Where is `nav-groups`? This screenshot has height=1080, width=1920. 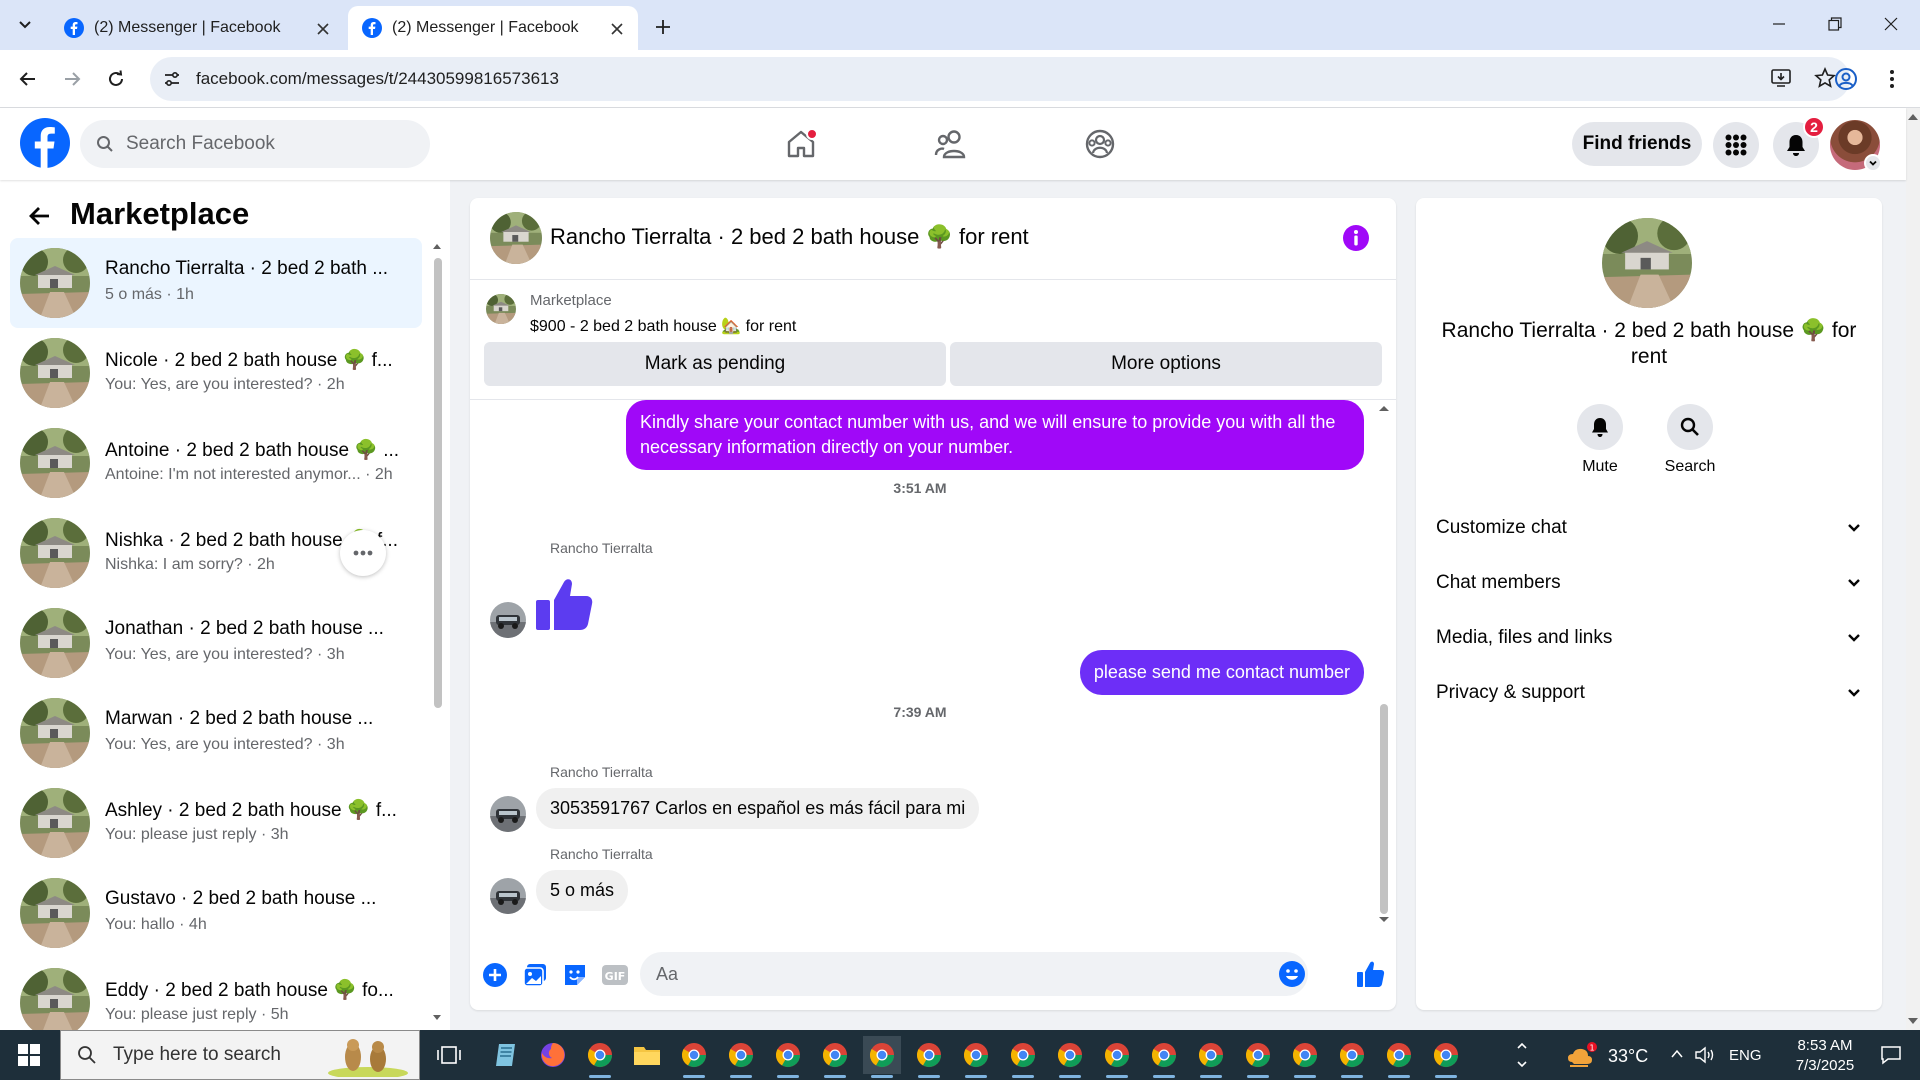 nav-groups is located at coordinates (1100, 144).